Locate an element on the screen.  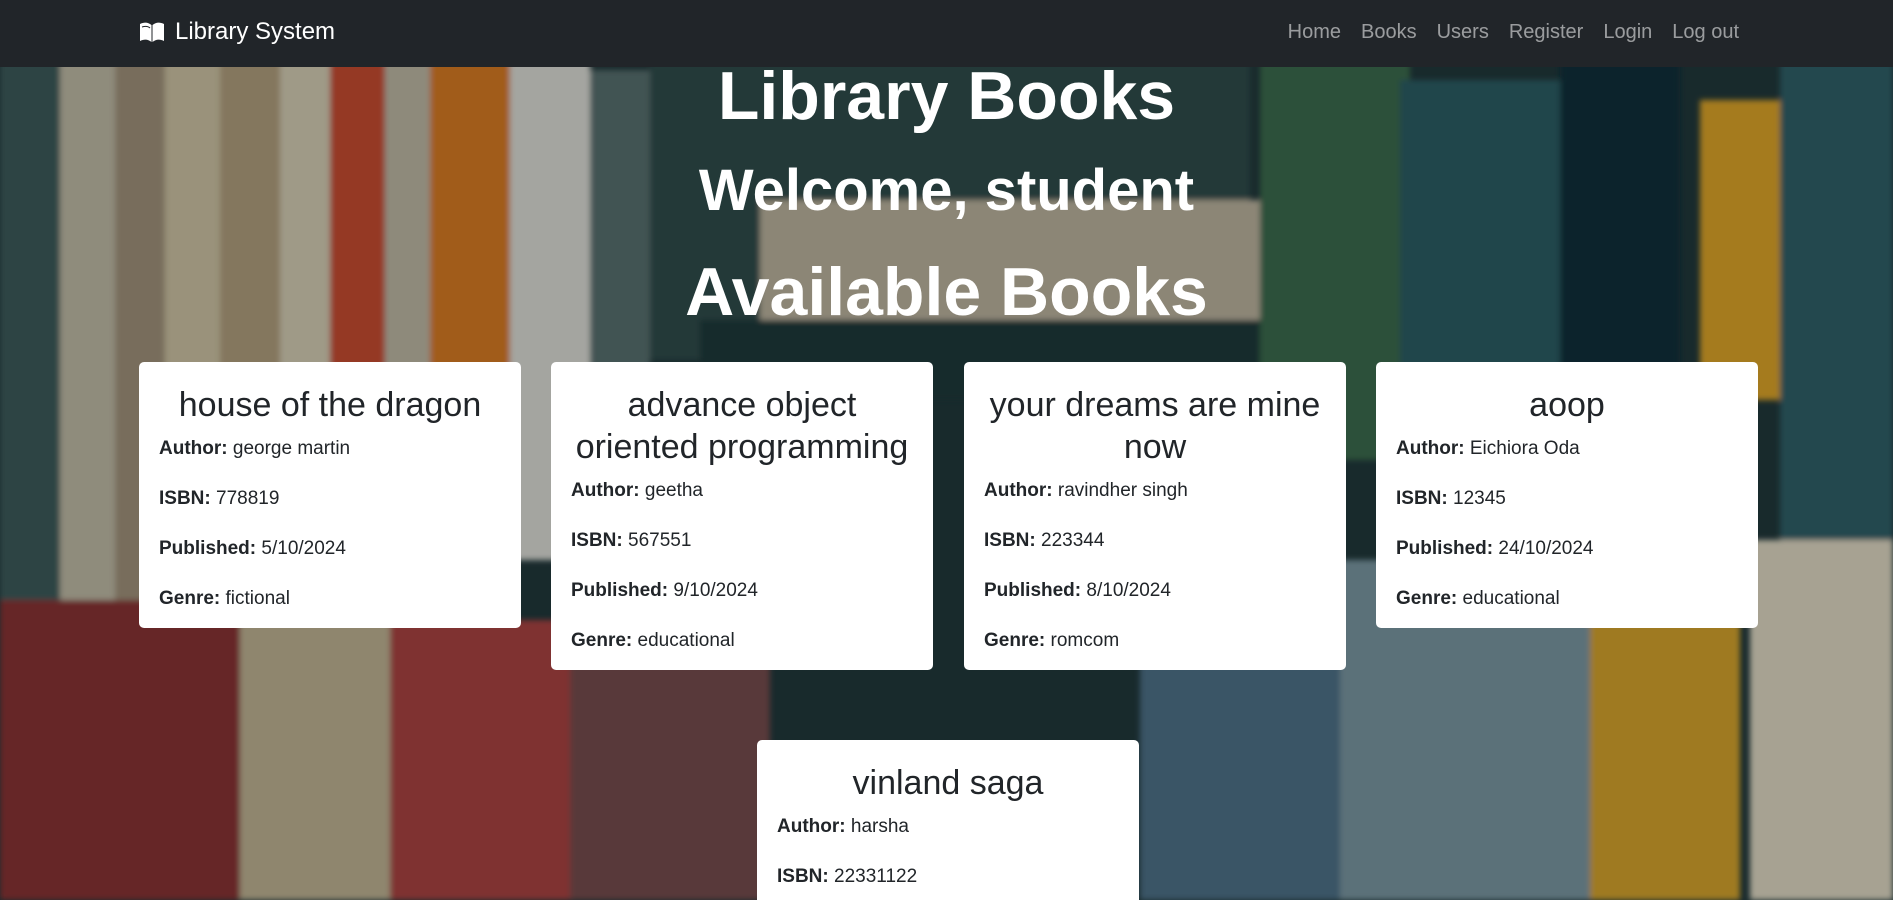
nav-logout-link: Log out is located at coordinates (1705, 32).